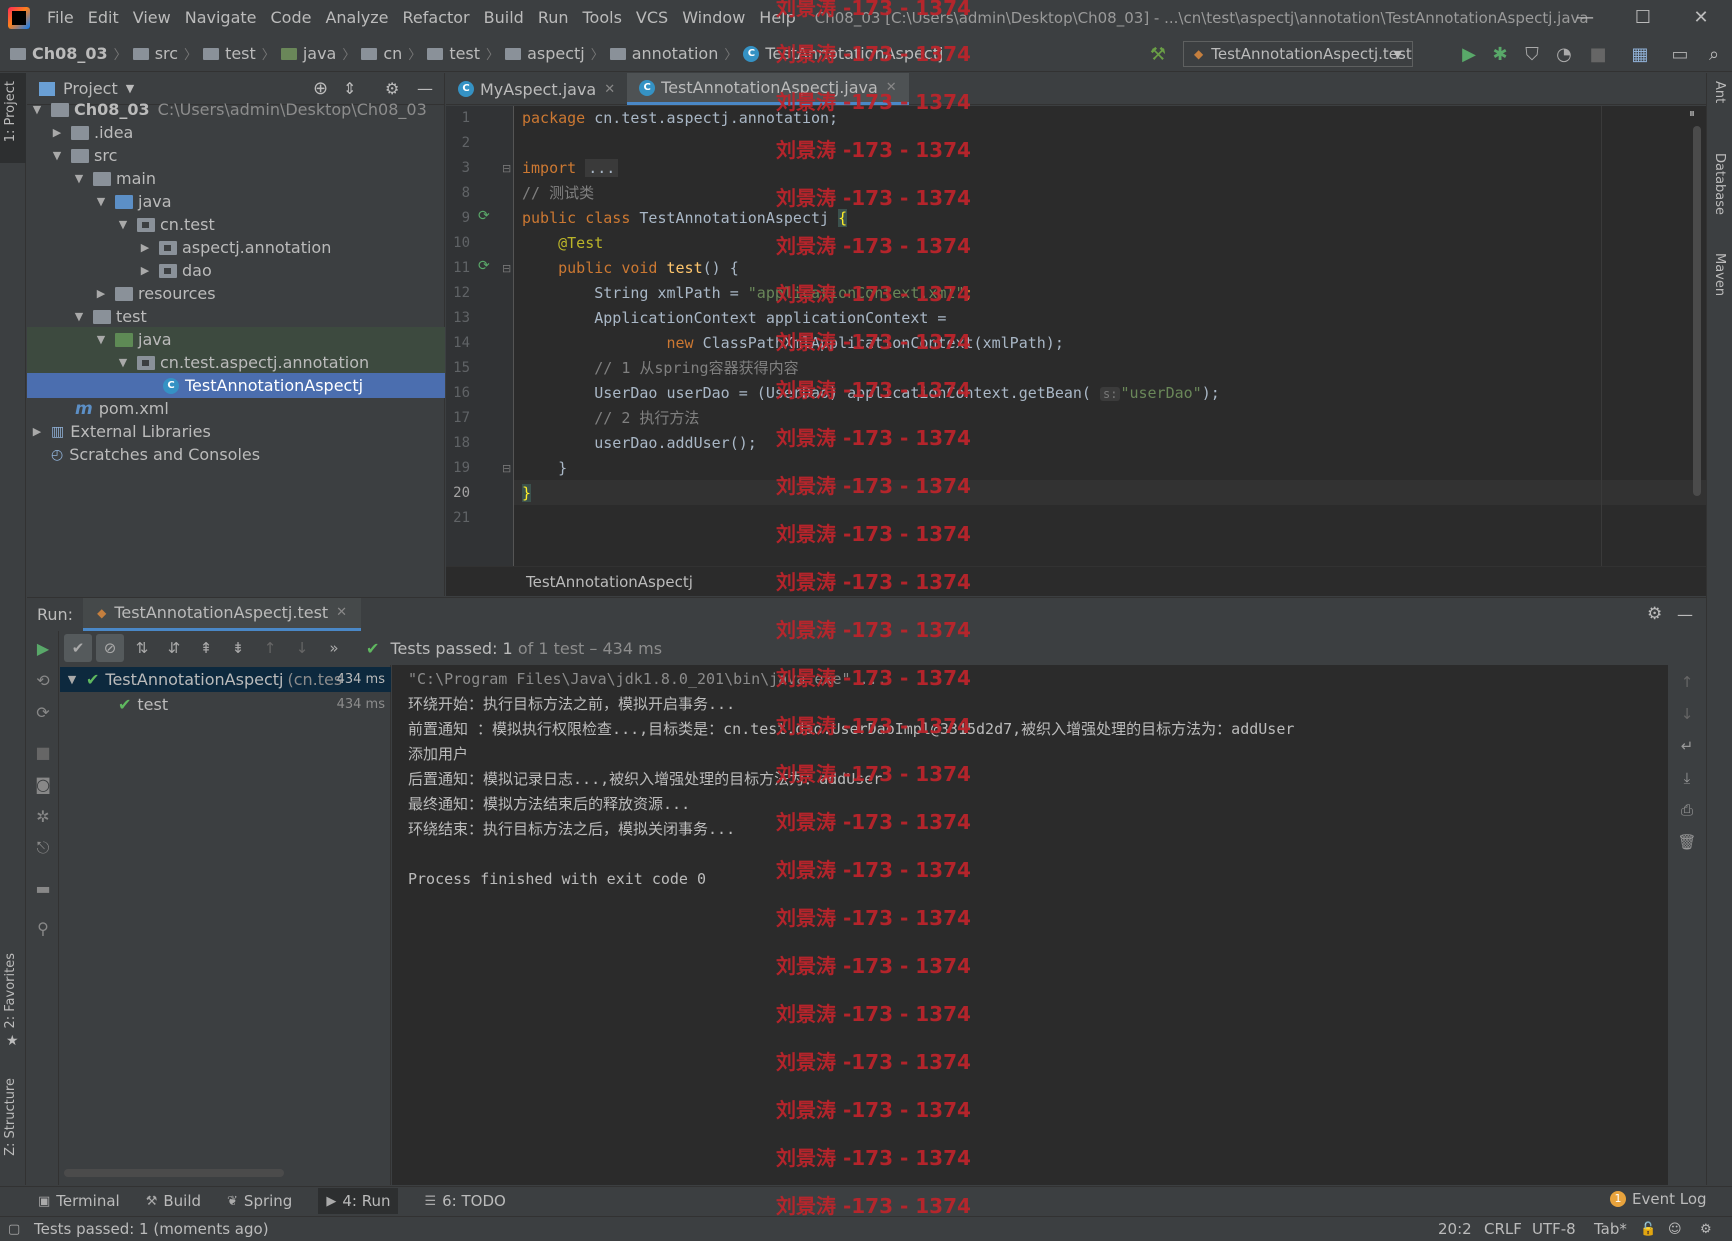 The height and width of the screenshot is (1241, 1732). Describe the element at coordinates (236, 201) in the screenshot. I see `tree-item-main-java: ▼ java` at that location.